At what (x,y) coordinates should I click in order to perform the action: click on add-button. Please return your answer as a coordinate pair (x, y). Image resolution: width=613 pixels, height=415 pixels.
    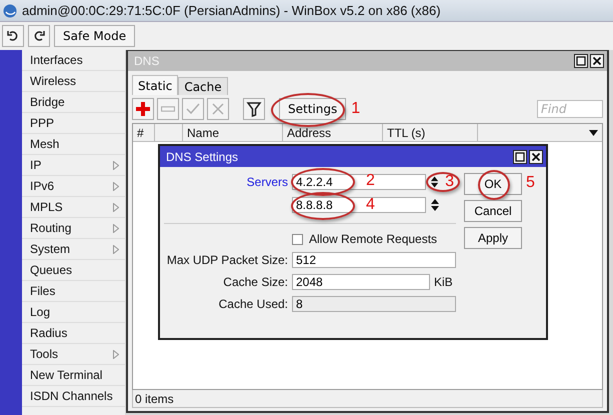
    Looking at the image, I should click on (143, 109).